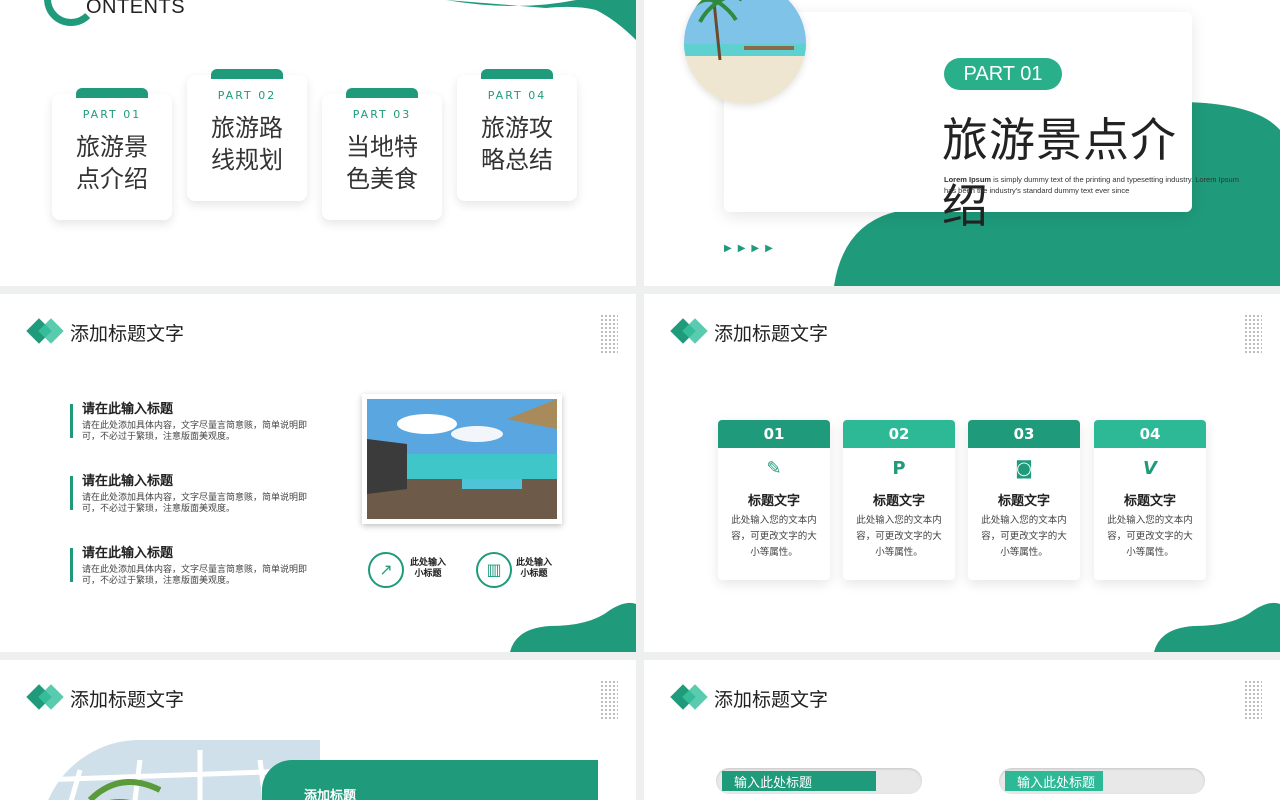 The width and height of the screenshot is (1280, 800). I want to click on title-band: 添加标题, so click(430, 780).